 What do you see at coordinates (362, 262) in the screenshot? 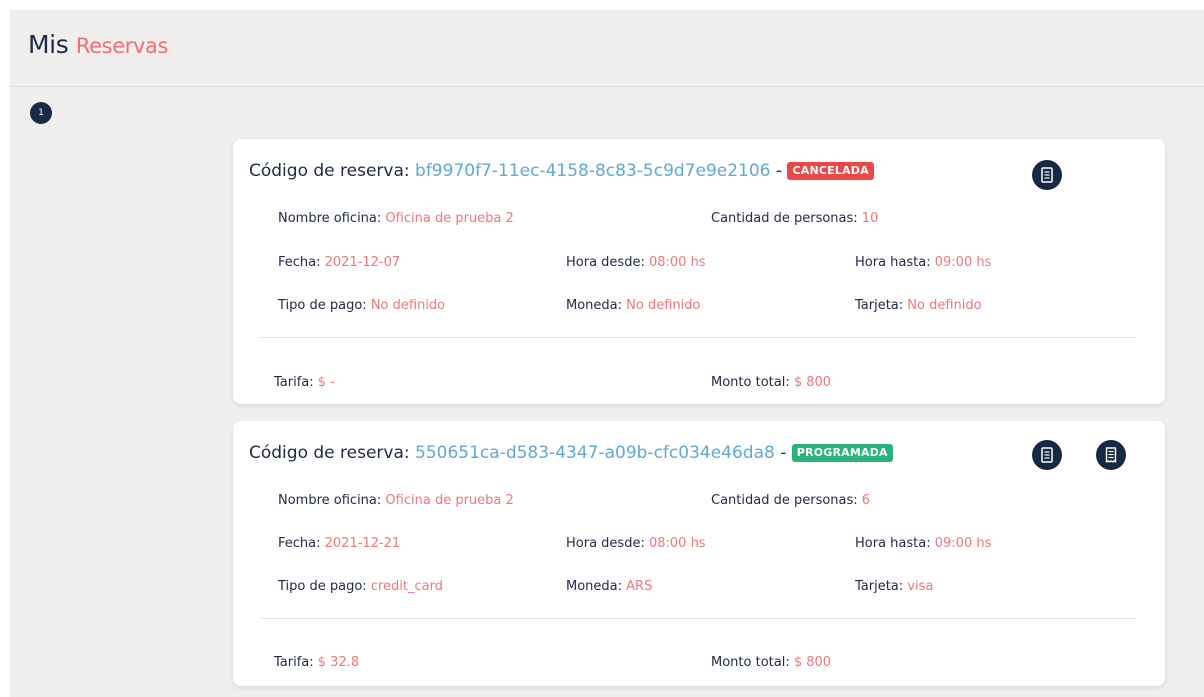
I see `date-value: 2021-12-07` at bounding box center [362, 262].